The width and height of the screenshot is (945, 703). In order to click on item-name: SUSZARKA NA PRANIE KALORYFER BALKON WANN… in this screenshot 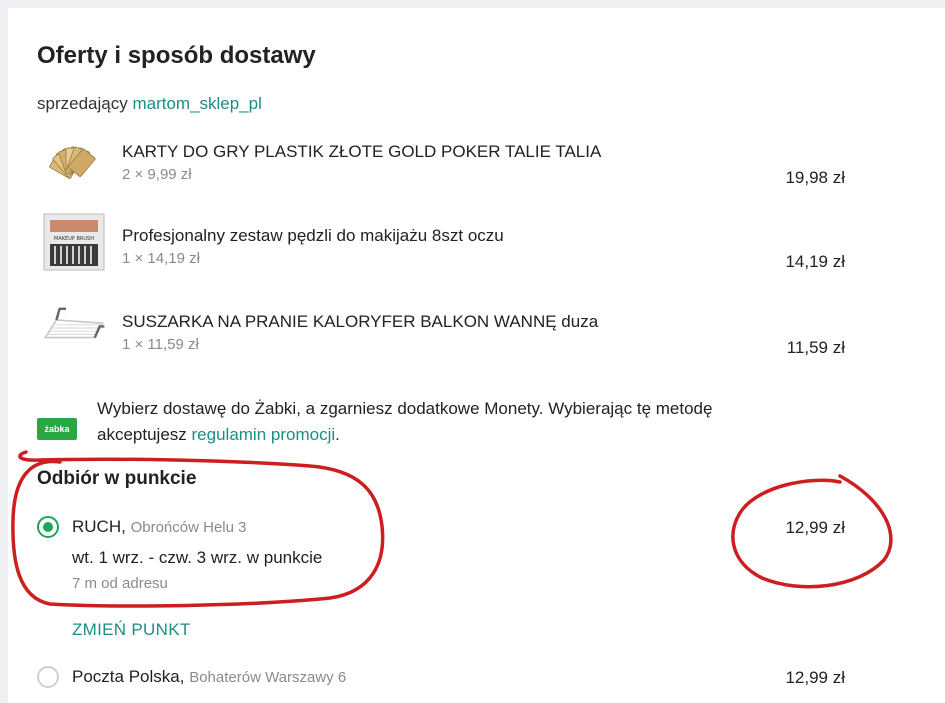, I will do `click(360, 321)`.